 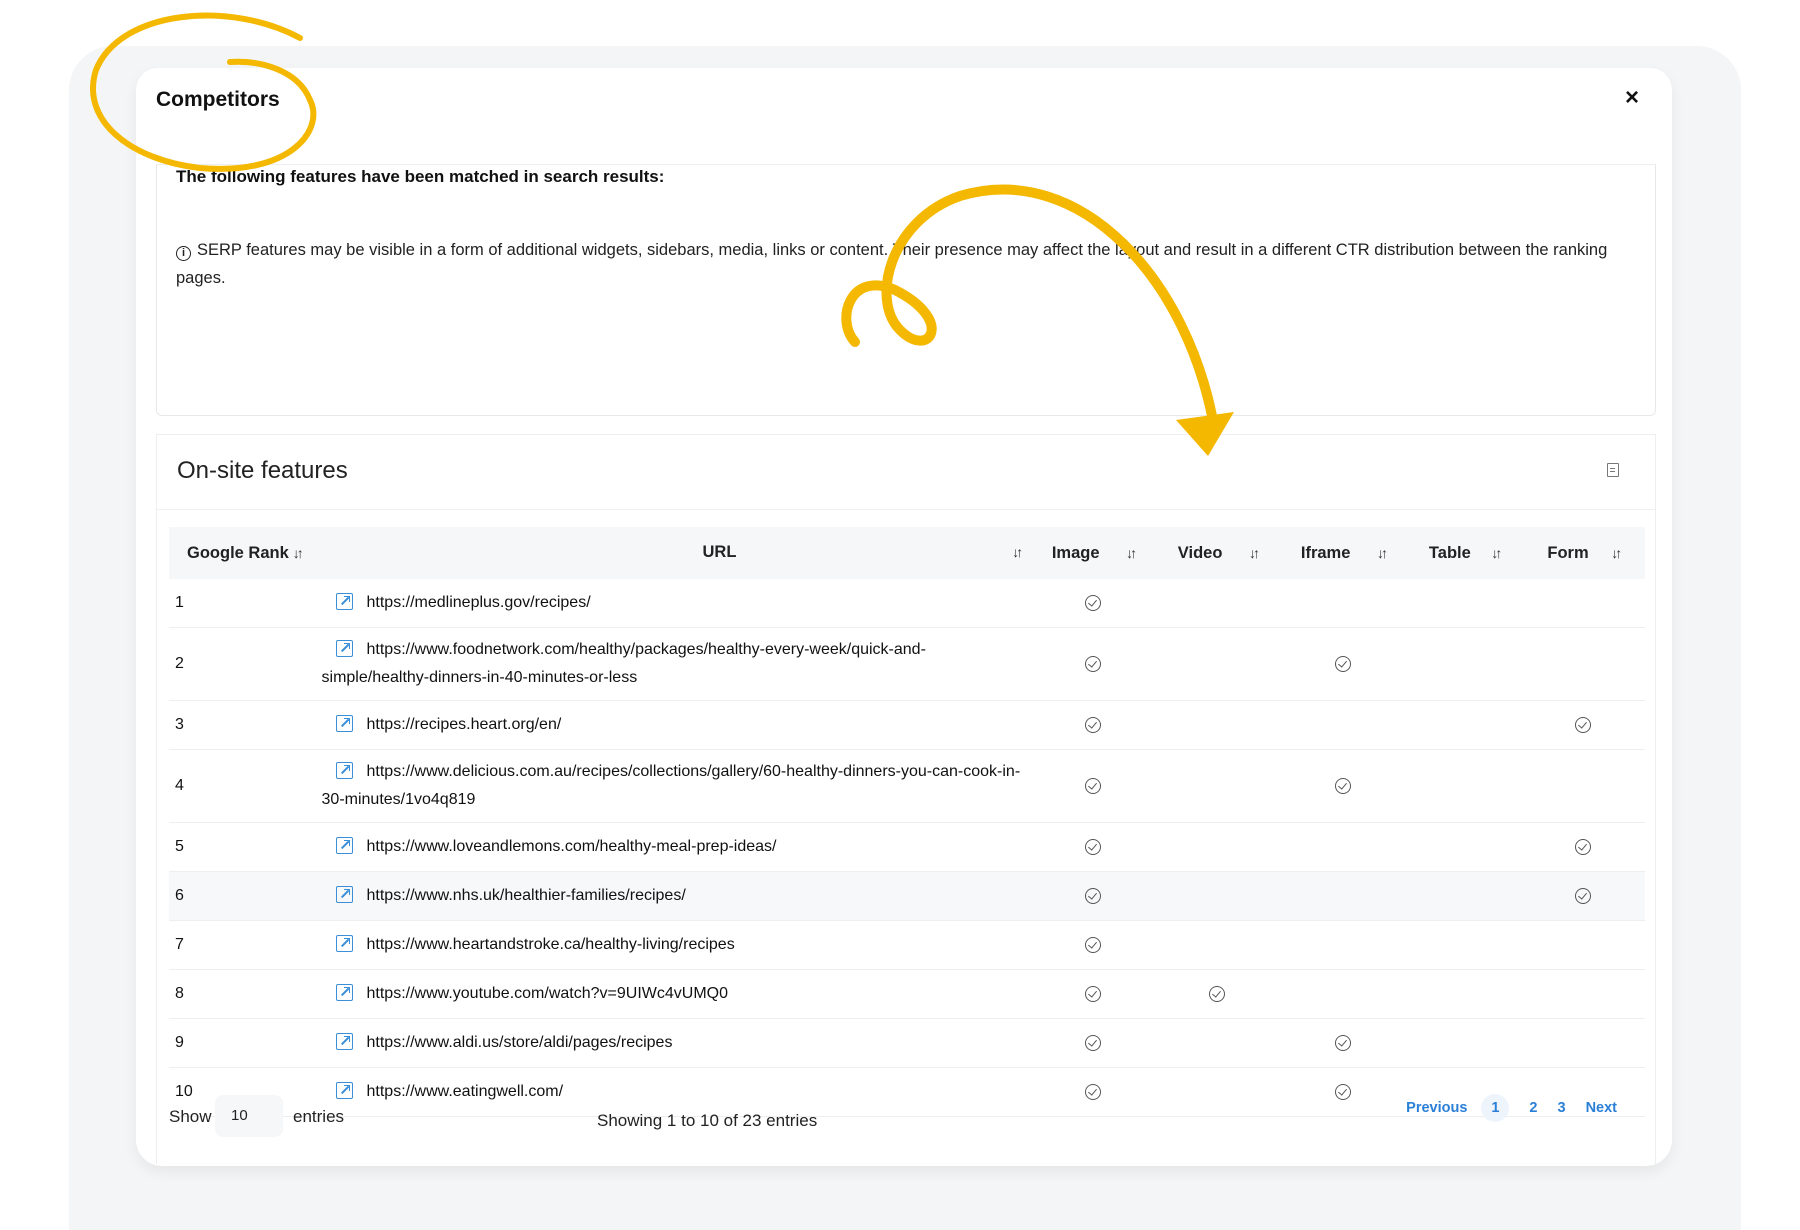 I want to click on col-image: Image ↓↑, so click(x=1093, y=553).